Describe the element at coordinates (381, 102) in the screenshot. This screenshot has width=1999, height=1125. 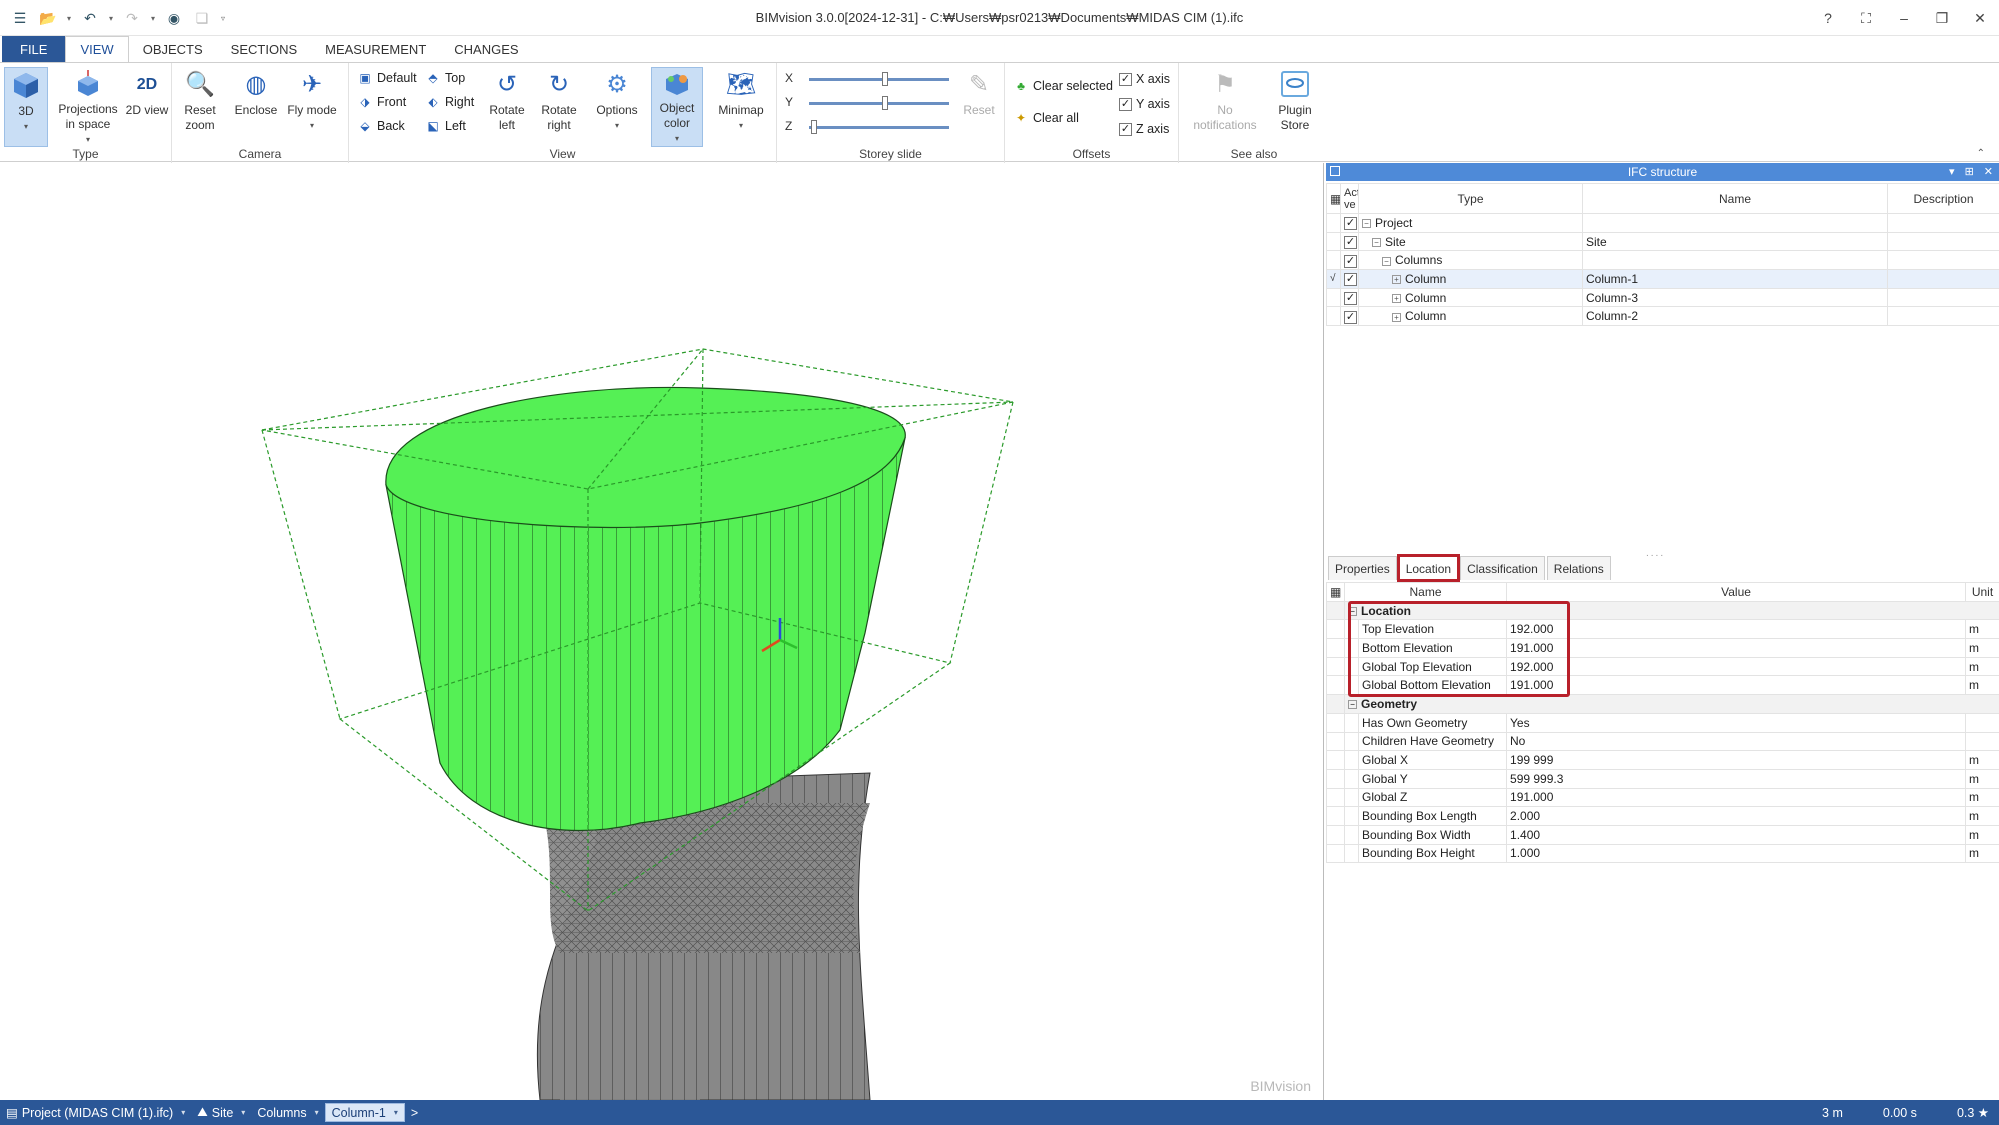
I see `view-front-button: ⬗ Front` at that location.